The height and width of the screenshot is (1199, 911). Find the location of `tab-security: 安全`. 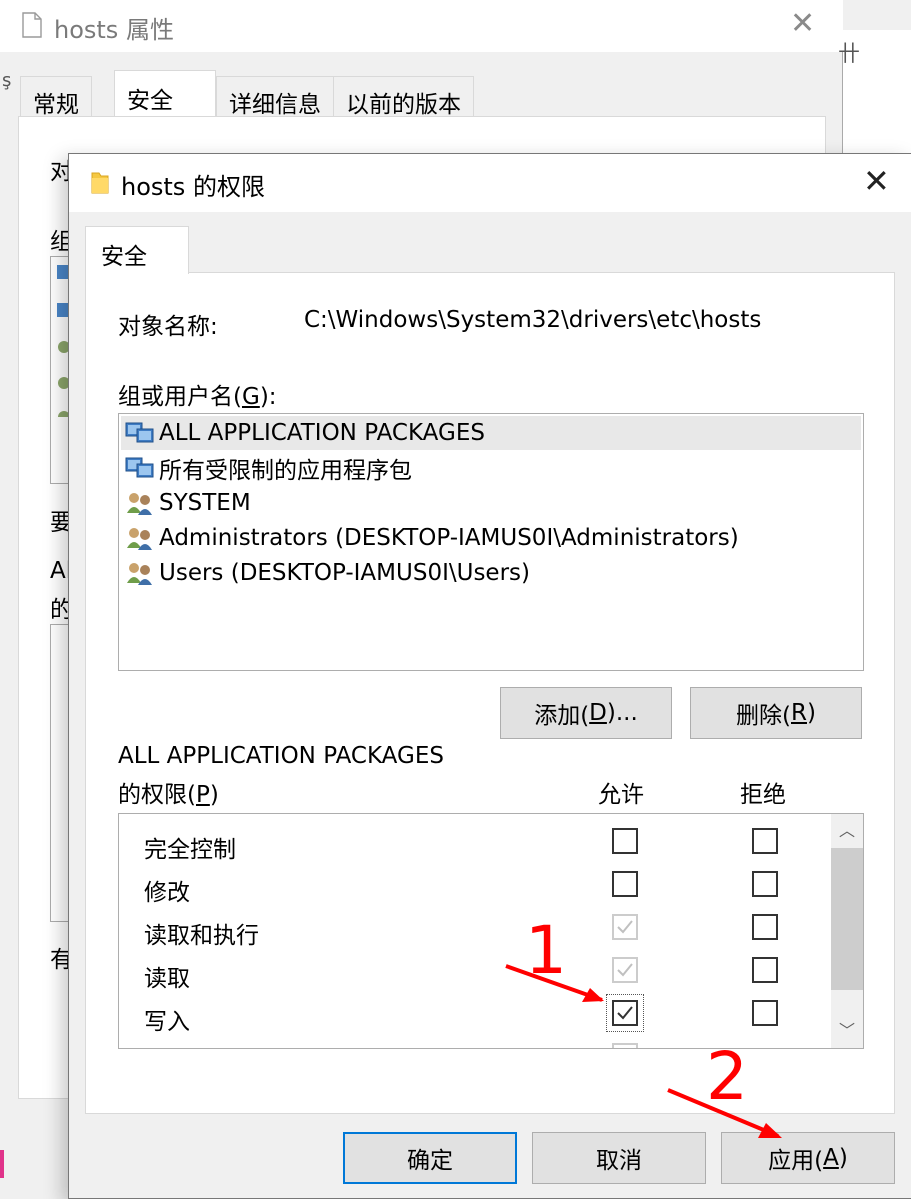

tab-security: 安全 is located at coordinates (137, 250).